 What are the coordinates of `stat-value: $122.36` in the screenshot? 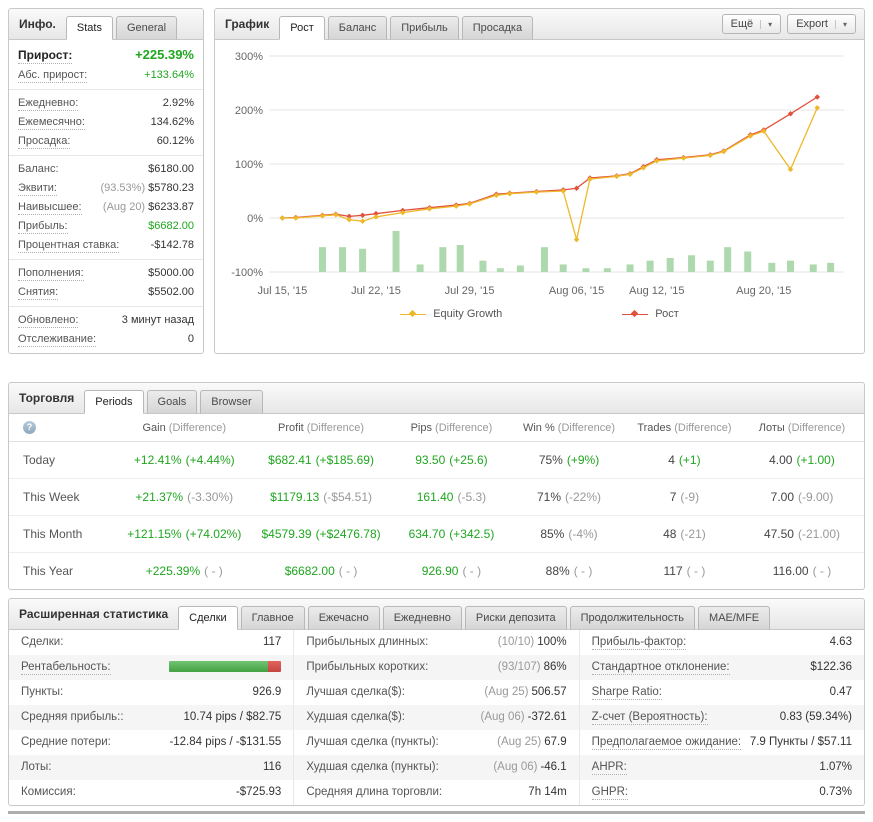 It's located at (831, 667).